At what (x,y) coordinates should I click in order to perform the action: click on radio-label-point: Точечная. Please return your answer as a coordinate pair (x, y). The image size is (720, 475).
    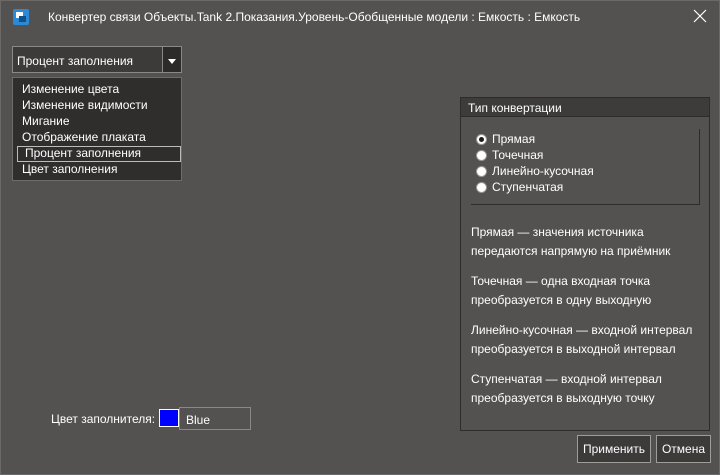
    Looking at the image, I should click on (518, 155).